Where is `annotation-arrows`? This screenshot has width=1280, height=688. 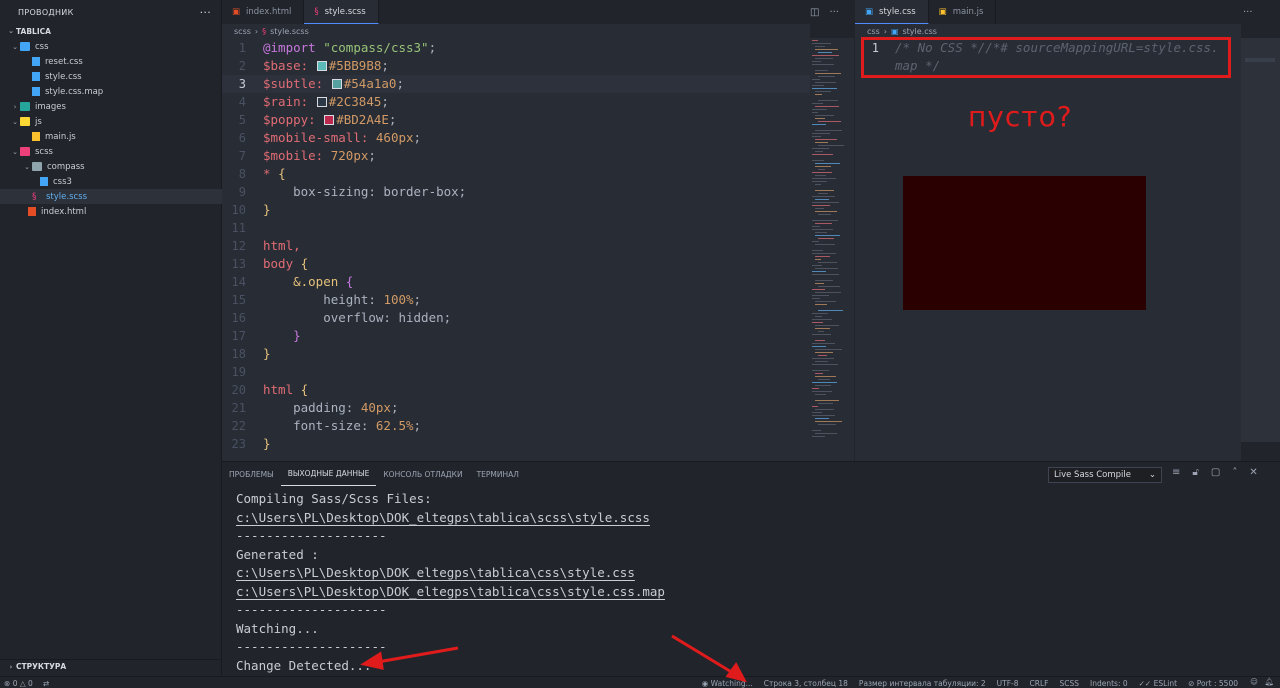
annotation-arrows is located at coordinates (553, 658).